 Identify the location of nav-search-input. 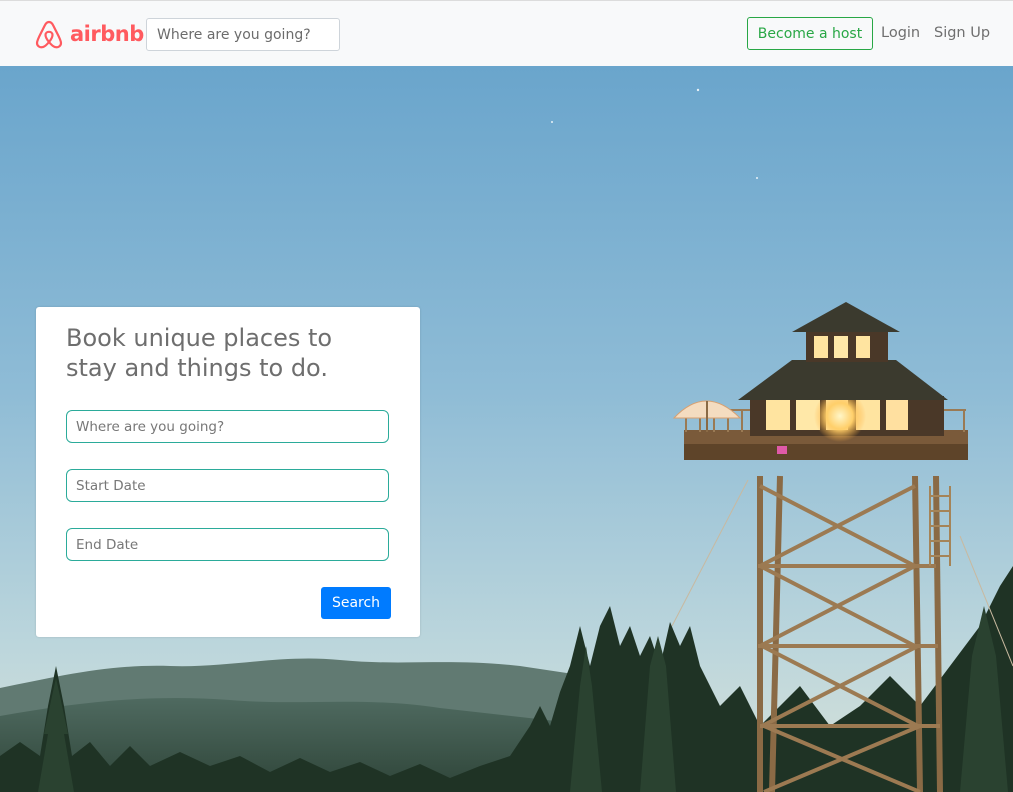
(243, 34).